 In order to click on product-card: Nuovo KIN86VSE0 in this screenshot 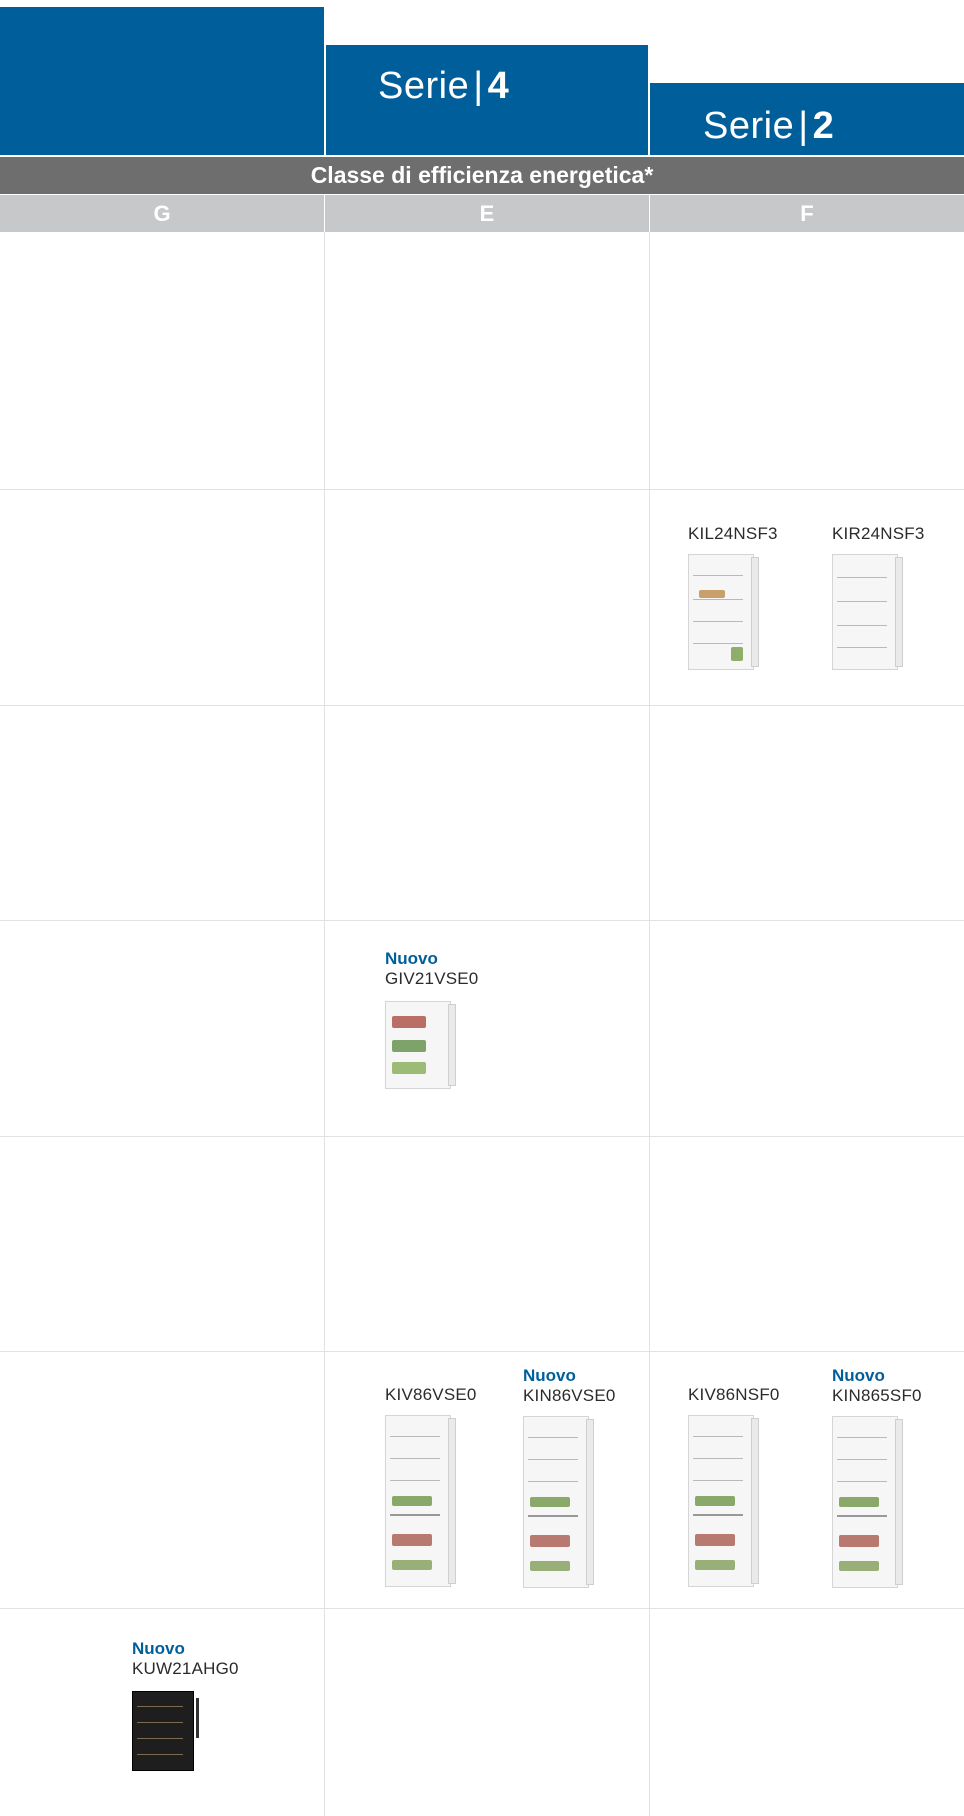, I will do `click(583, 1477)`.